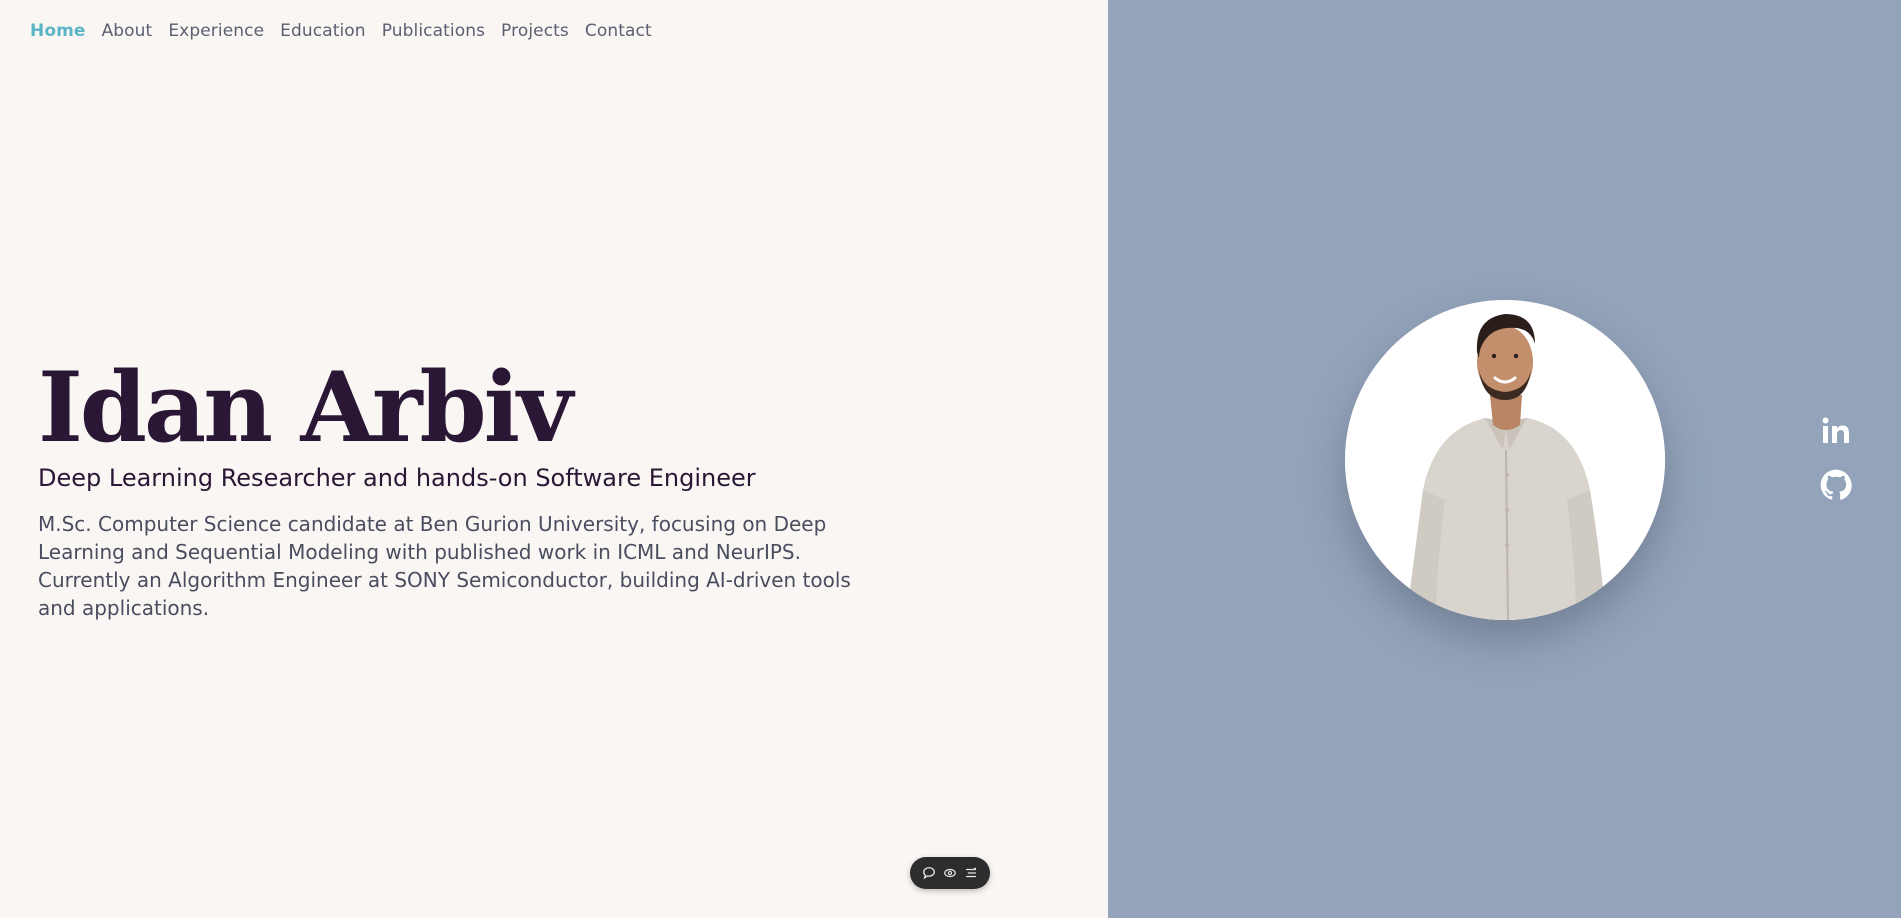  Describe the element at coordinates (58, 31) in the screenshot. I see `nav-home-link: Home` at that location.